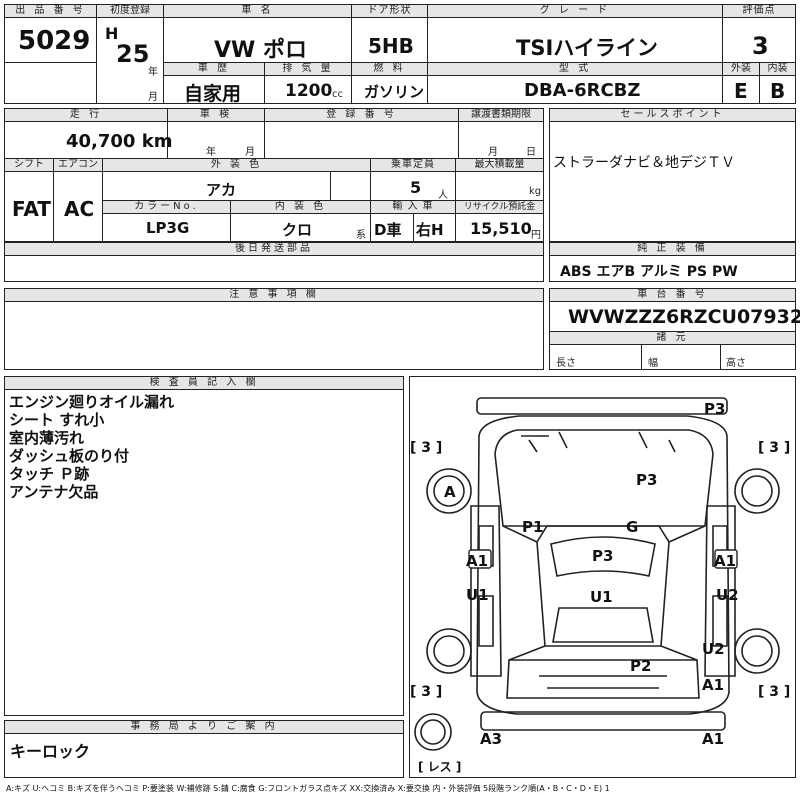 The height and width of the screenshot is (800, 800). What do you see at coordinates (426, 692) in the screenshot?
I see `tire-tread-rear-left: [ 3 ]` at bounding box center [426, 692].